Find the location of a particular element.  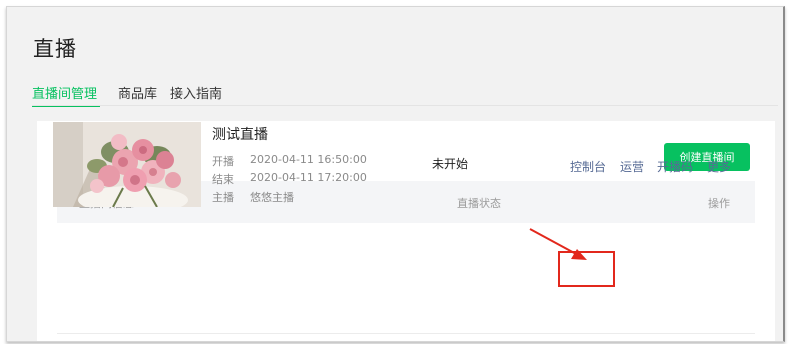

row-divider is located at coordinates (406, 333).